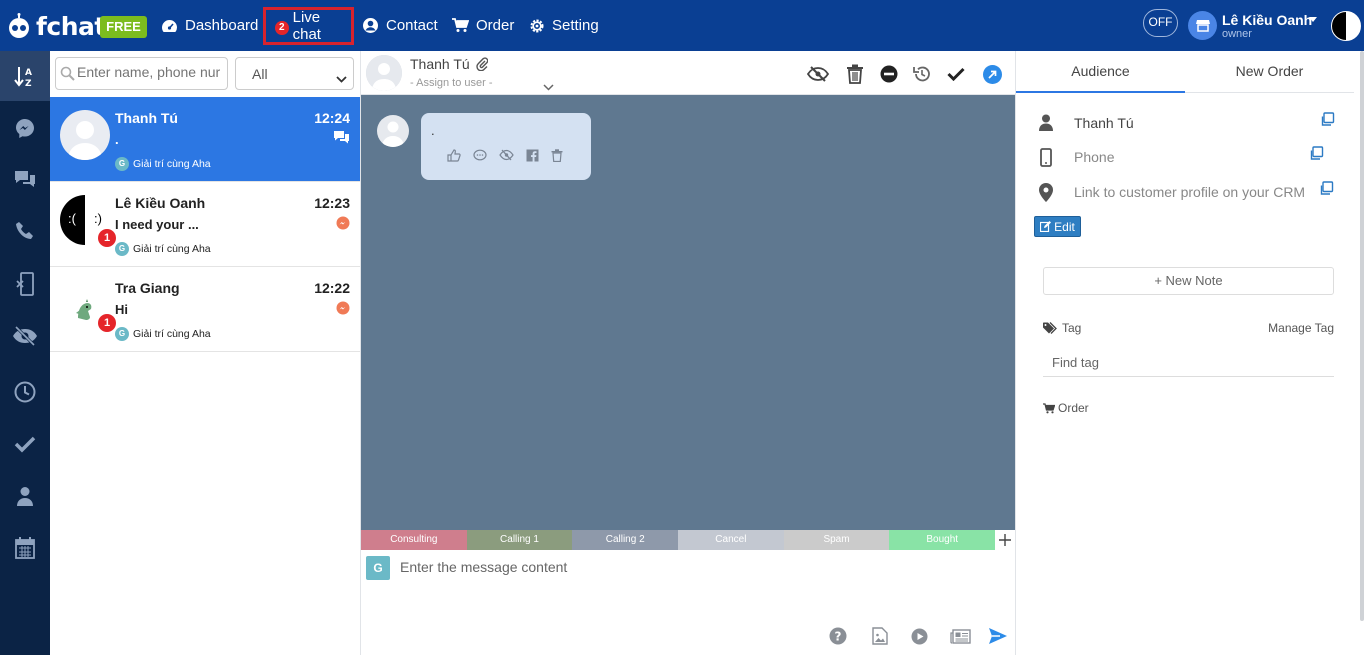 This screenshot has height=655, width=1364. I want to click on quick-tag-bought: Bought, so click(942, 540).